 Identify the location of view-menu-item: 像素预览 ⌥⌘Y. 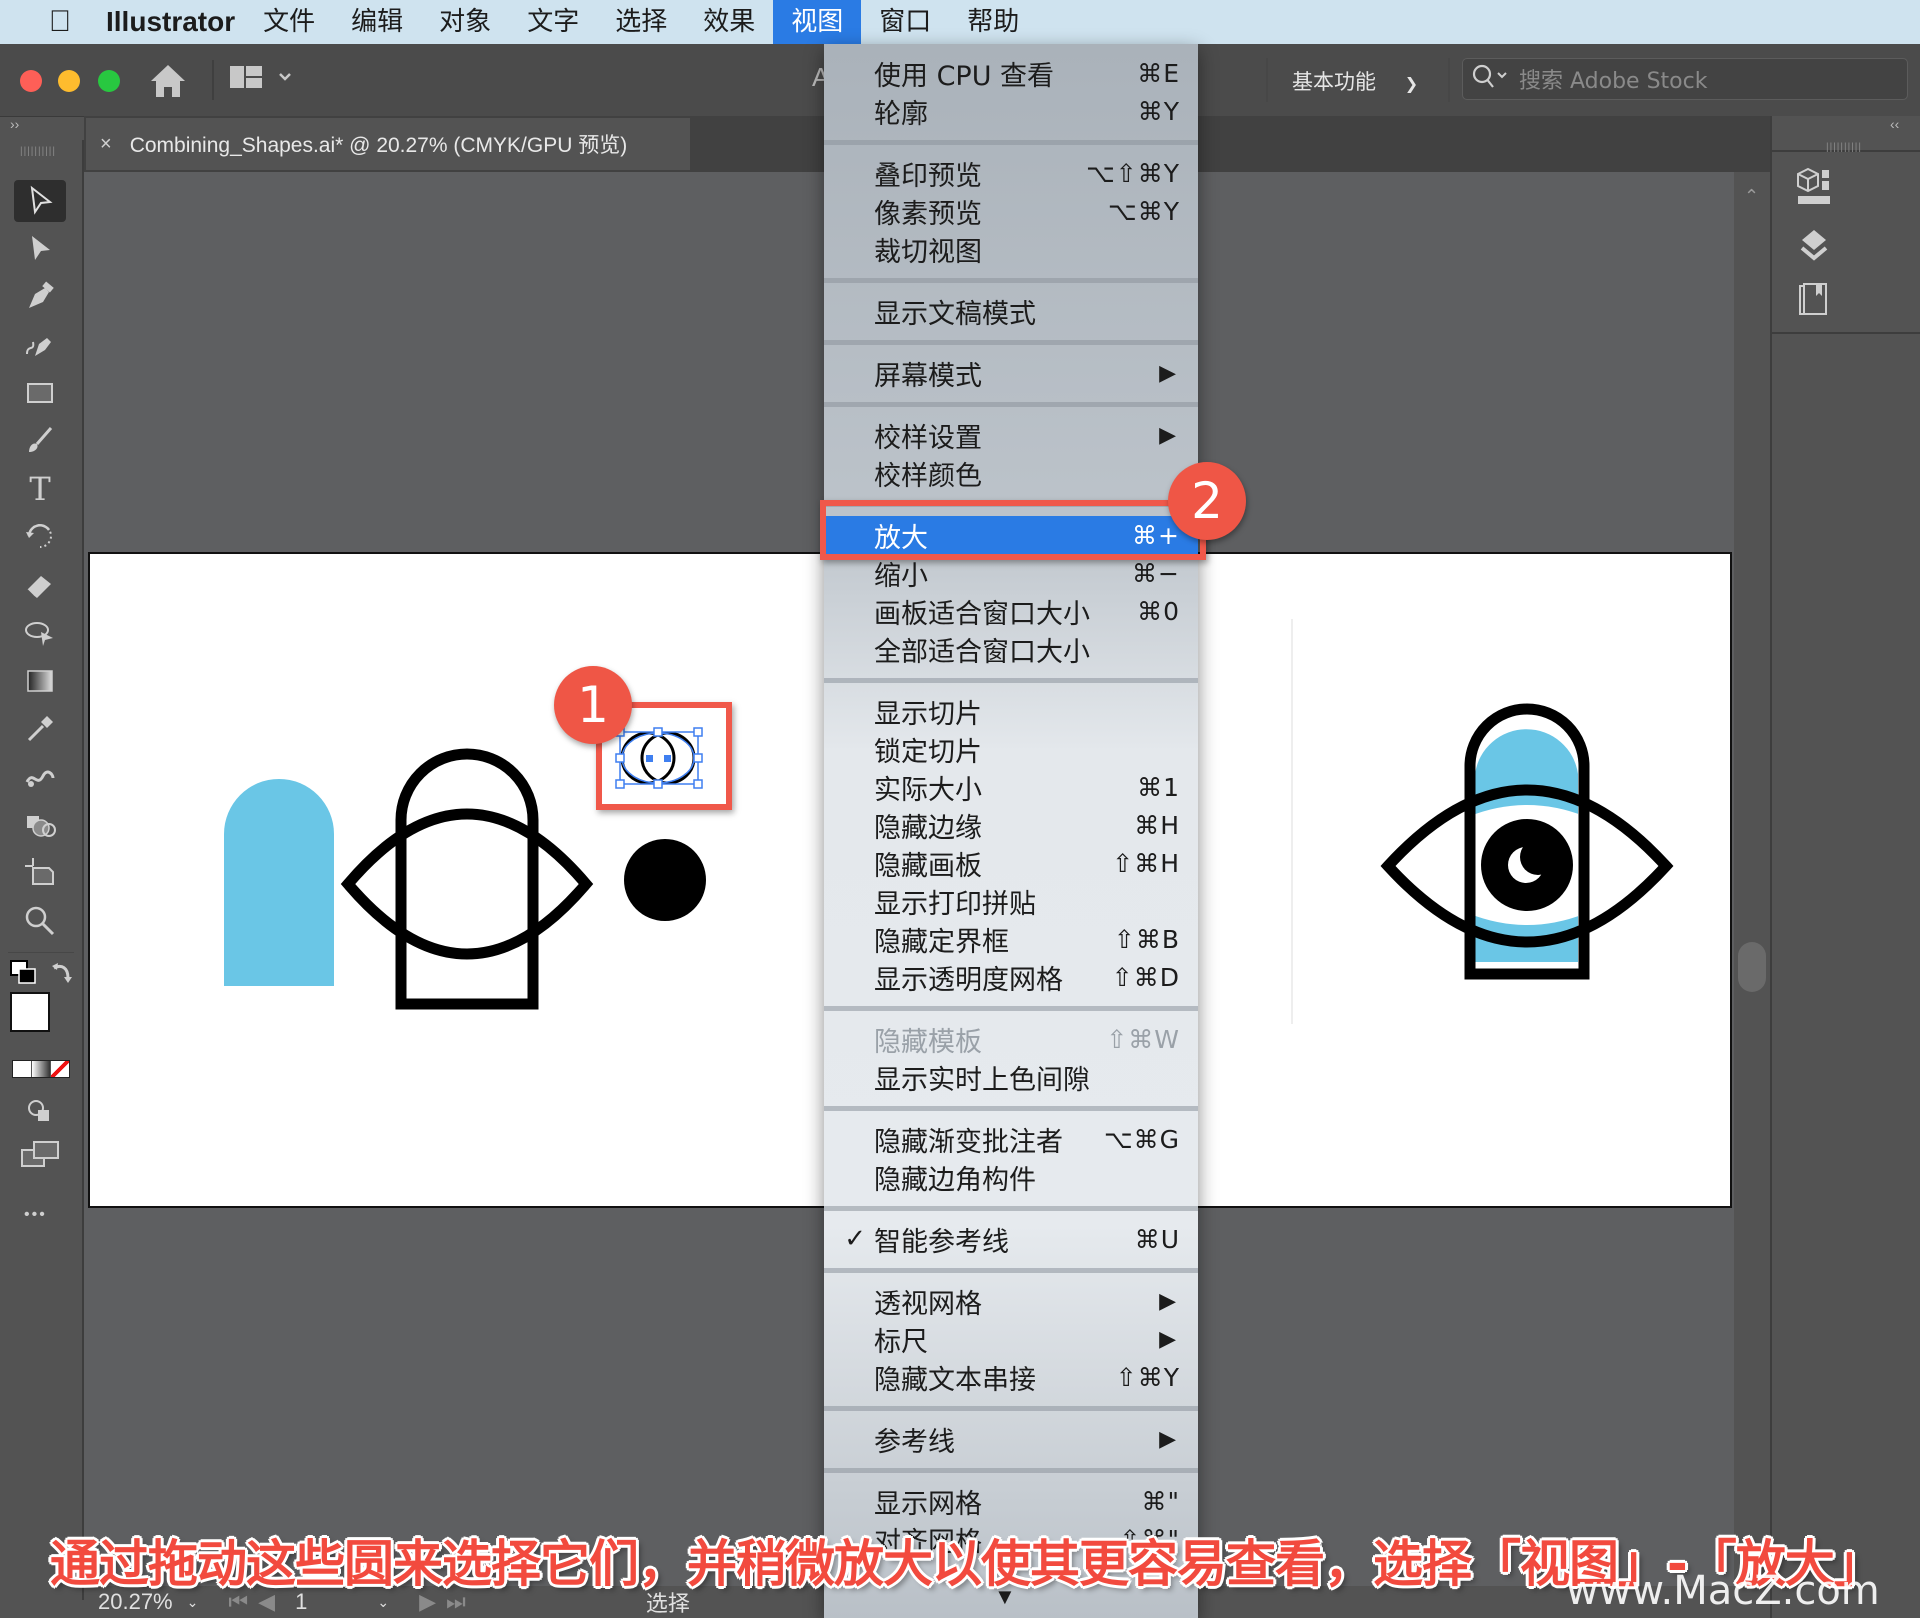
(1011, 211).